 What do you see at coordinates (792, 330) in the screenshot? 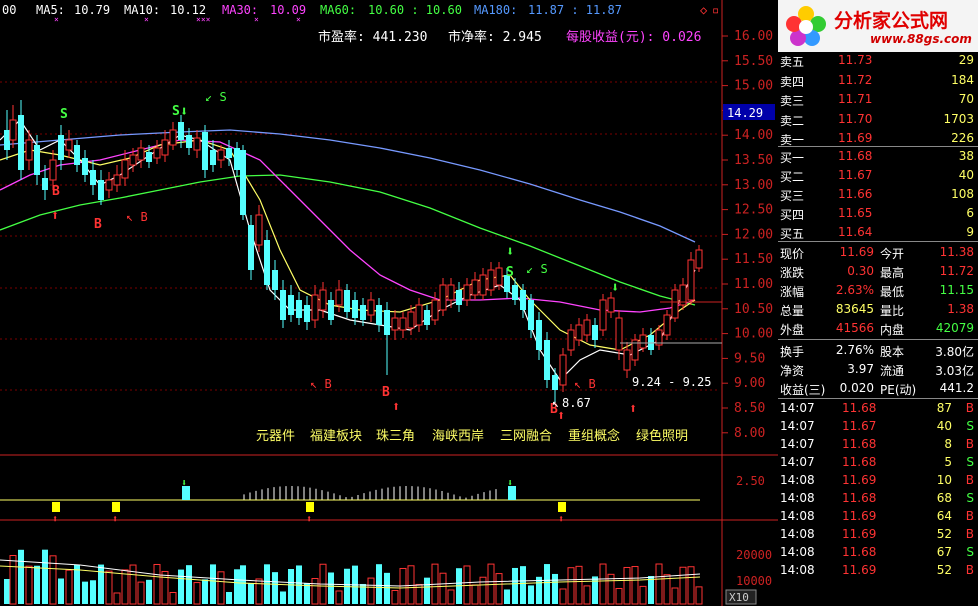
I see `quote-label: 外盘` at bounding box center [792, 330].